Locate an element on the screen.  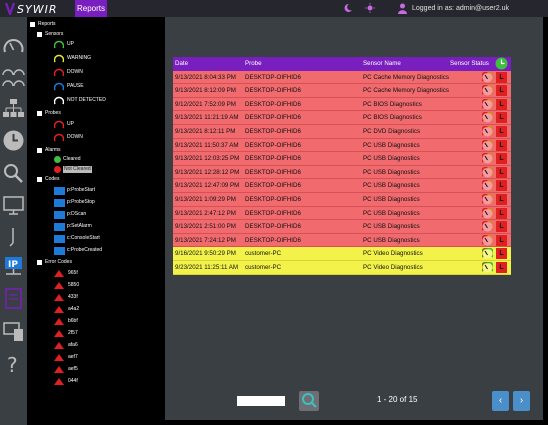
tree-sensor-pause: PAUSE is located at coordinates (69, 86).